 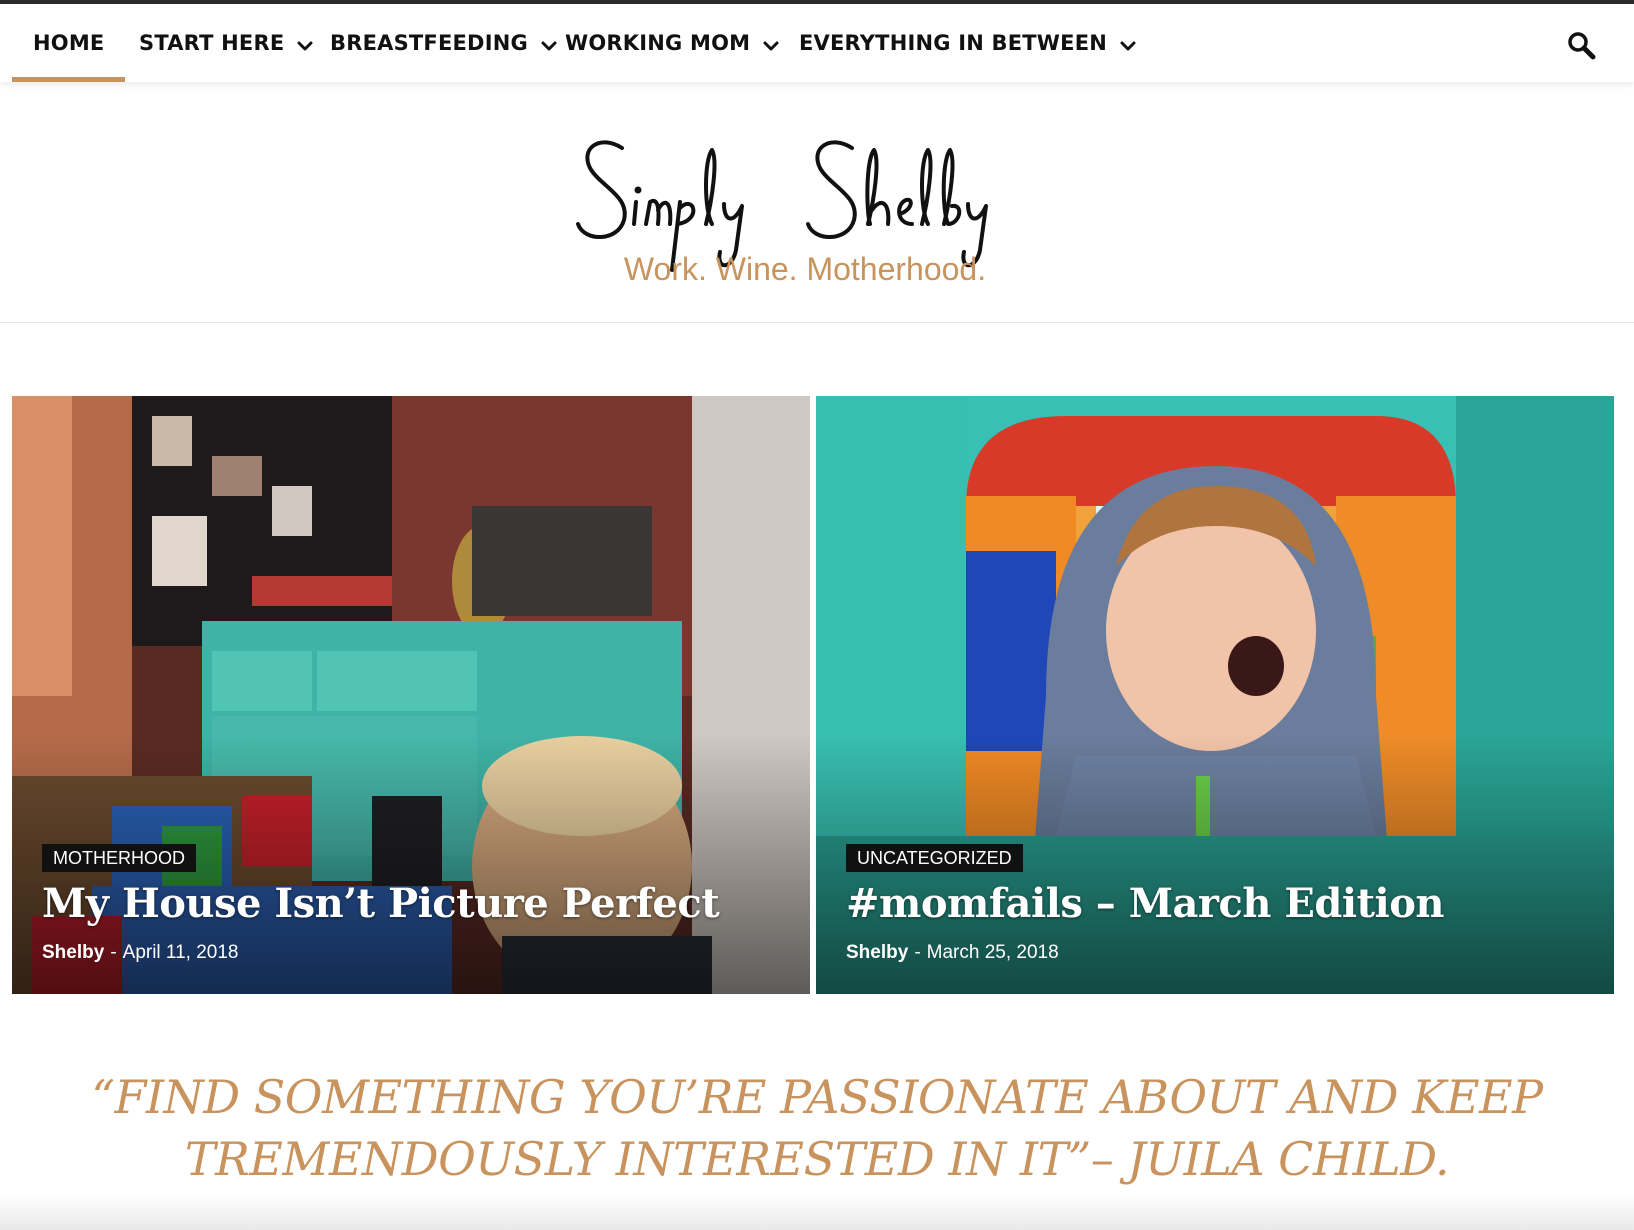 I want to click on header-divider, so click(x=817, y=322).